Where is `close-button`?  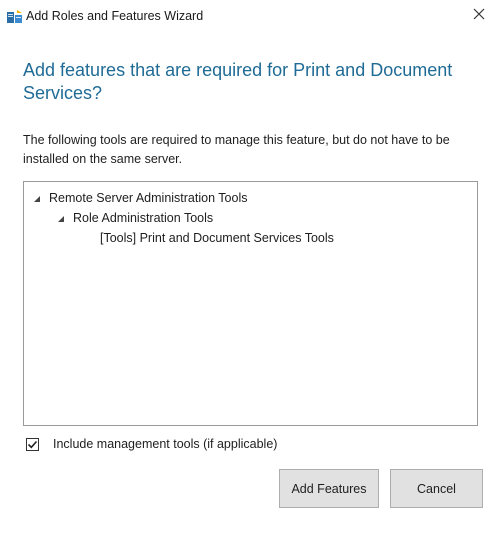 close-button is located at coordinates (479, 16).